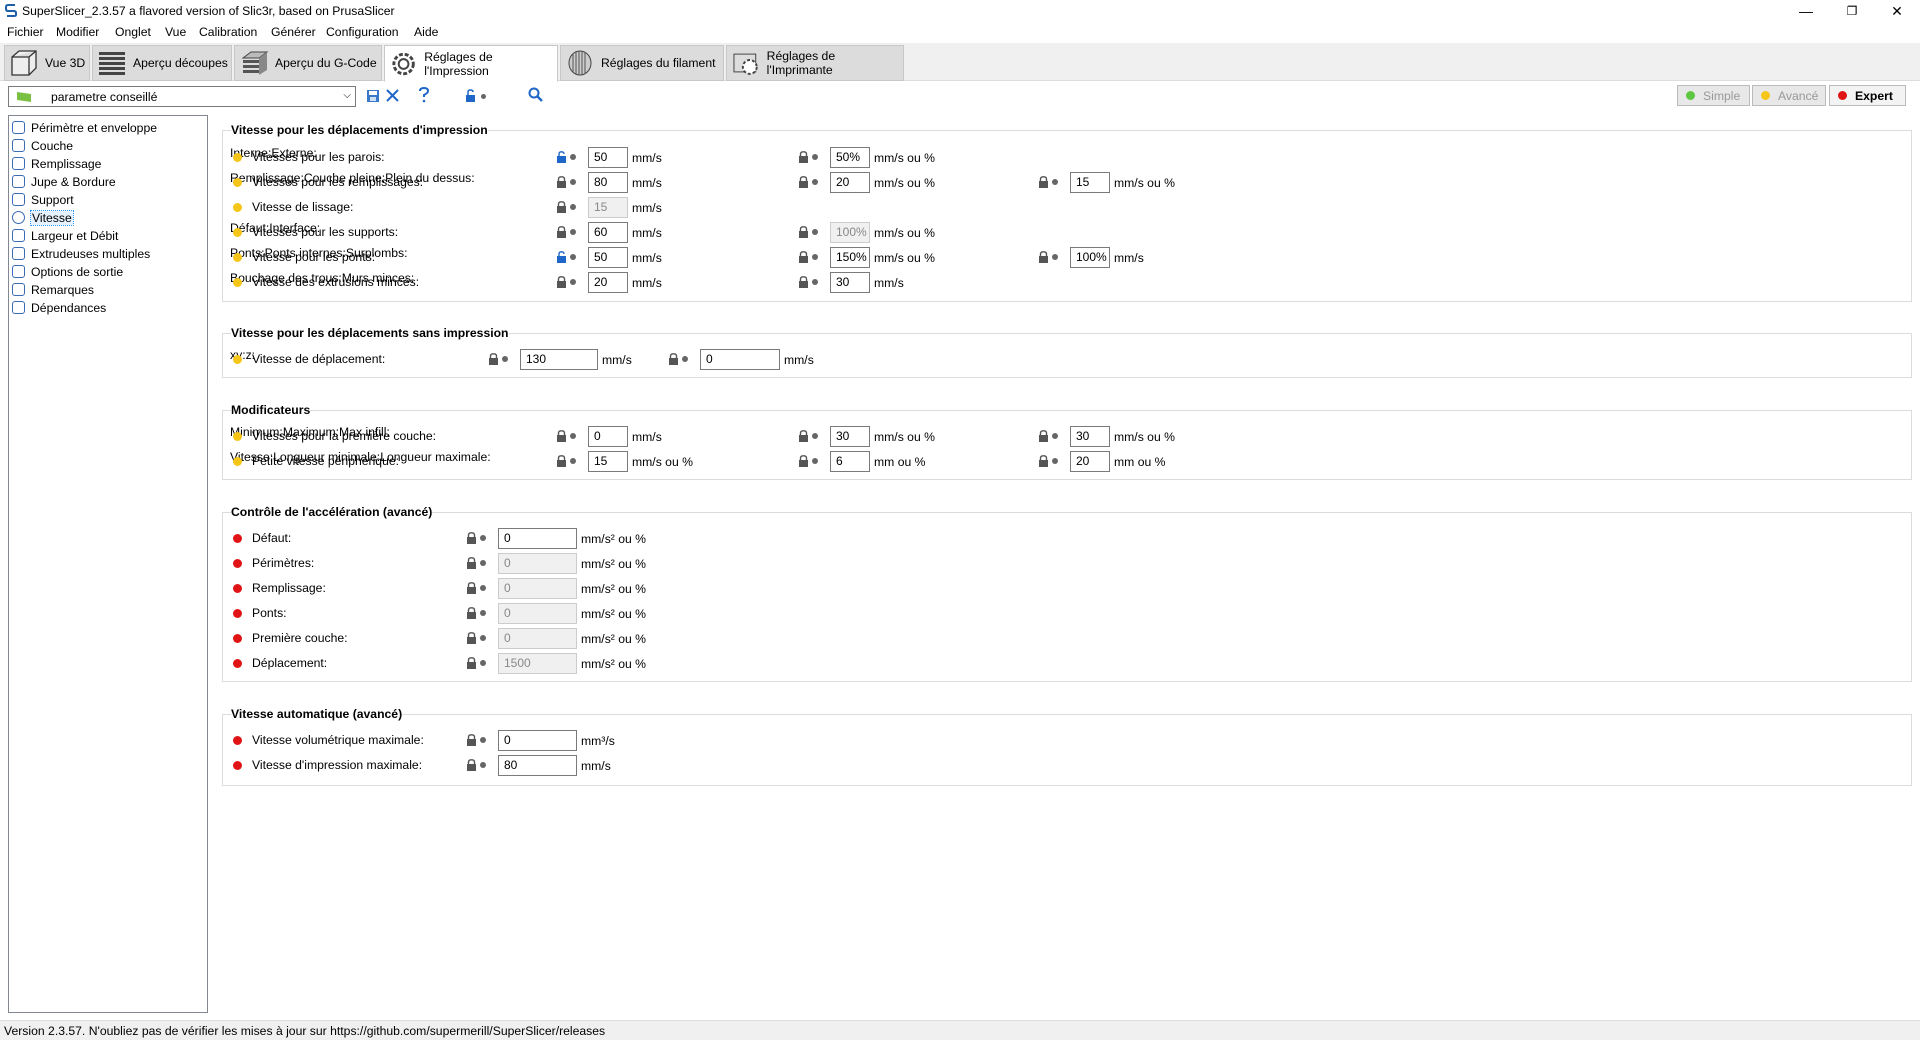 The width and height of the screenshot is (1920, 1040). Describe the element at coordinates (64, 181) in the screenshot. I see `sidebar-item-jupe-bordure: Jupe & Bordure` at that location.